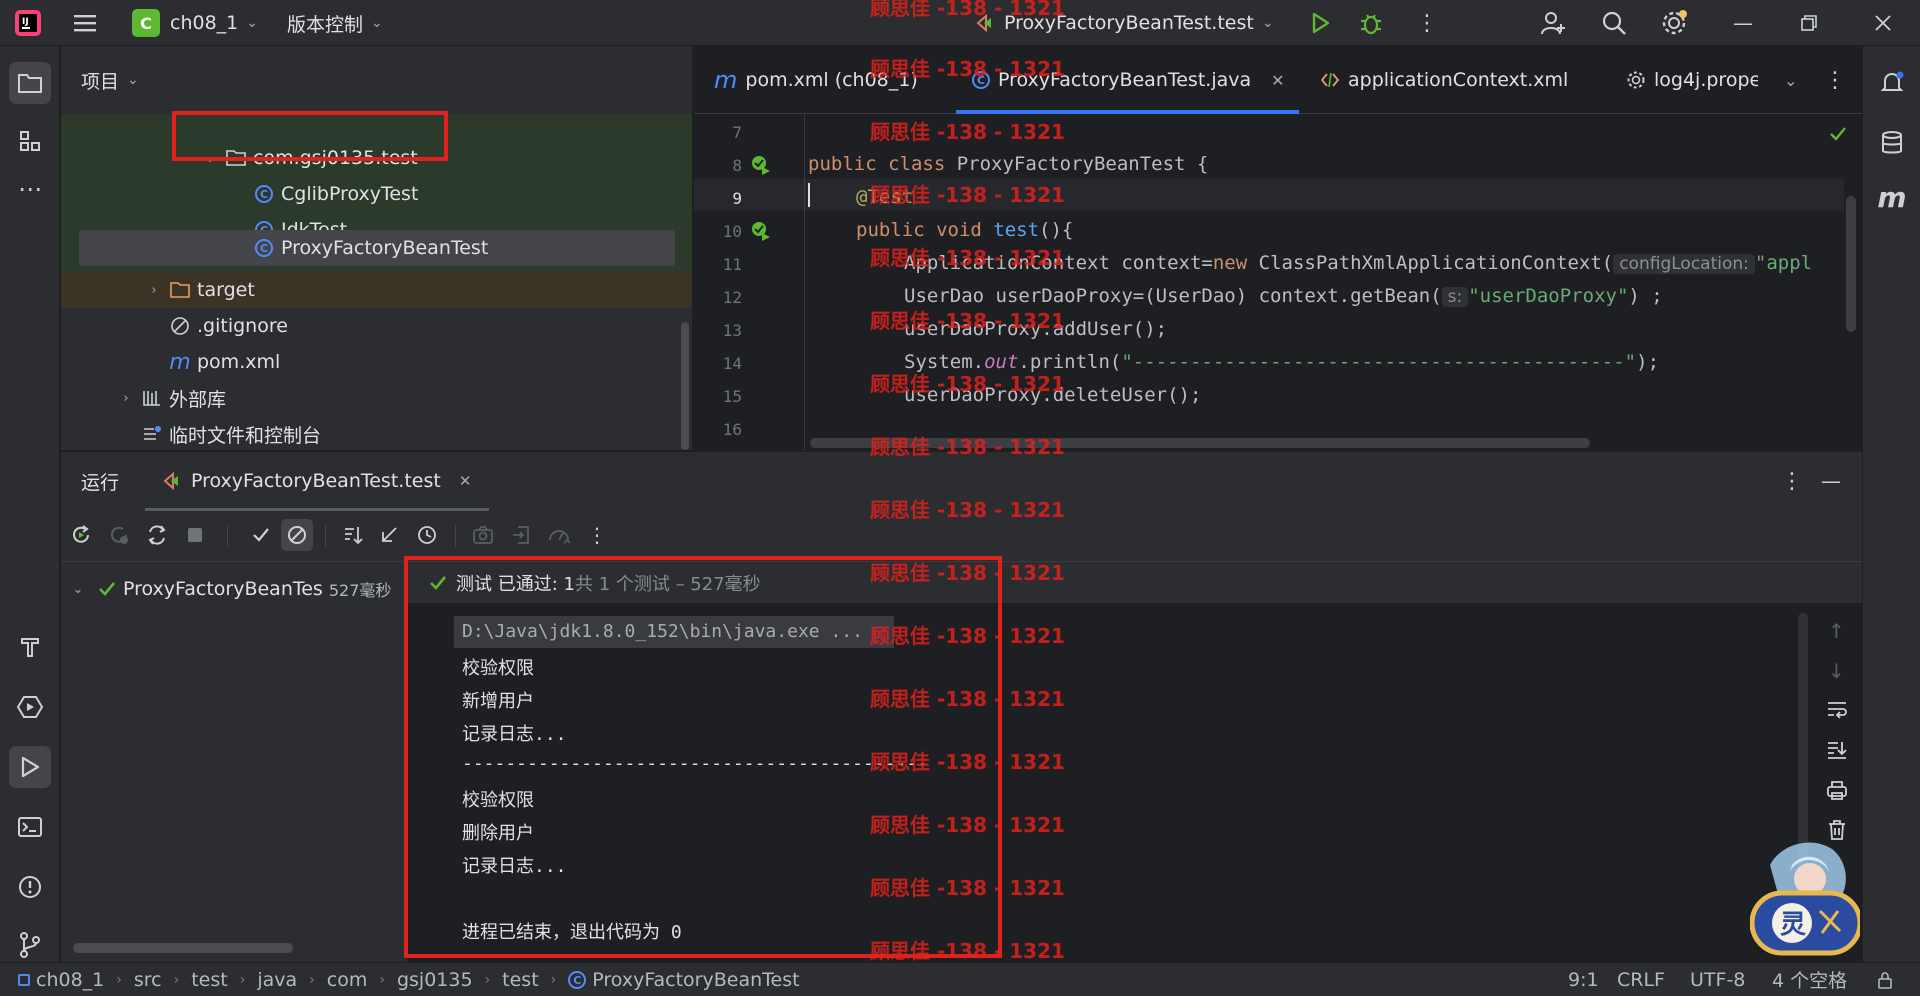 The width and height of the screenshot is (1920, 996). What do you see at coordinates (1674, 23) in the screenshot?
I see `settings-icon` at bounding box center [1674, 23].